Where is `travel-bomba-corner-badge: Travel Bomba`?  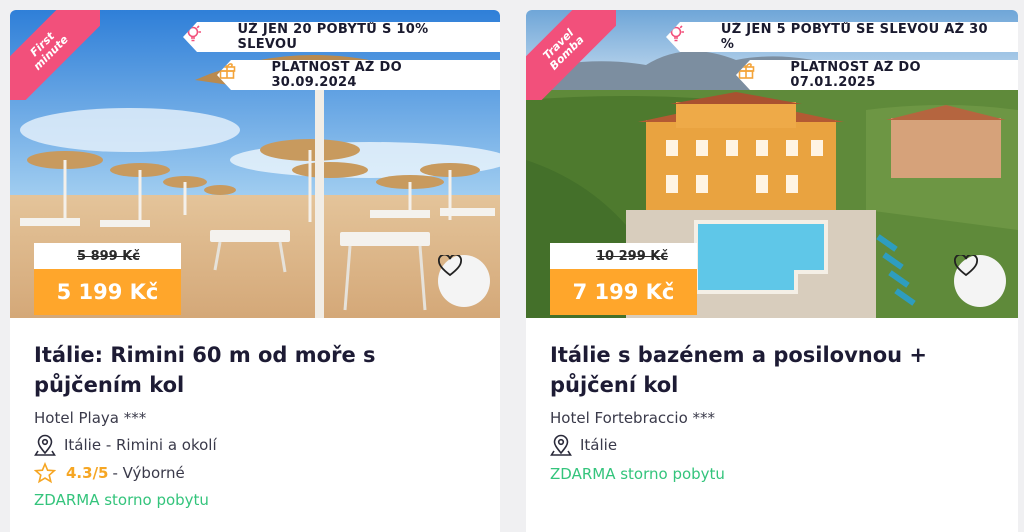 travel-bomba-corner-badge: Travel Bomba is located at coordinates (571, 55).